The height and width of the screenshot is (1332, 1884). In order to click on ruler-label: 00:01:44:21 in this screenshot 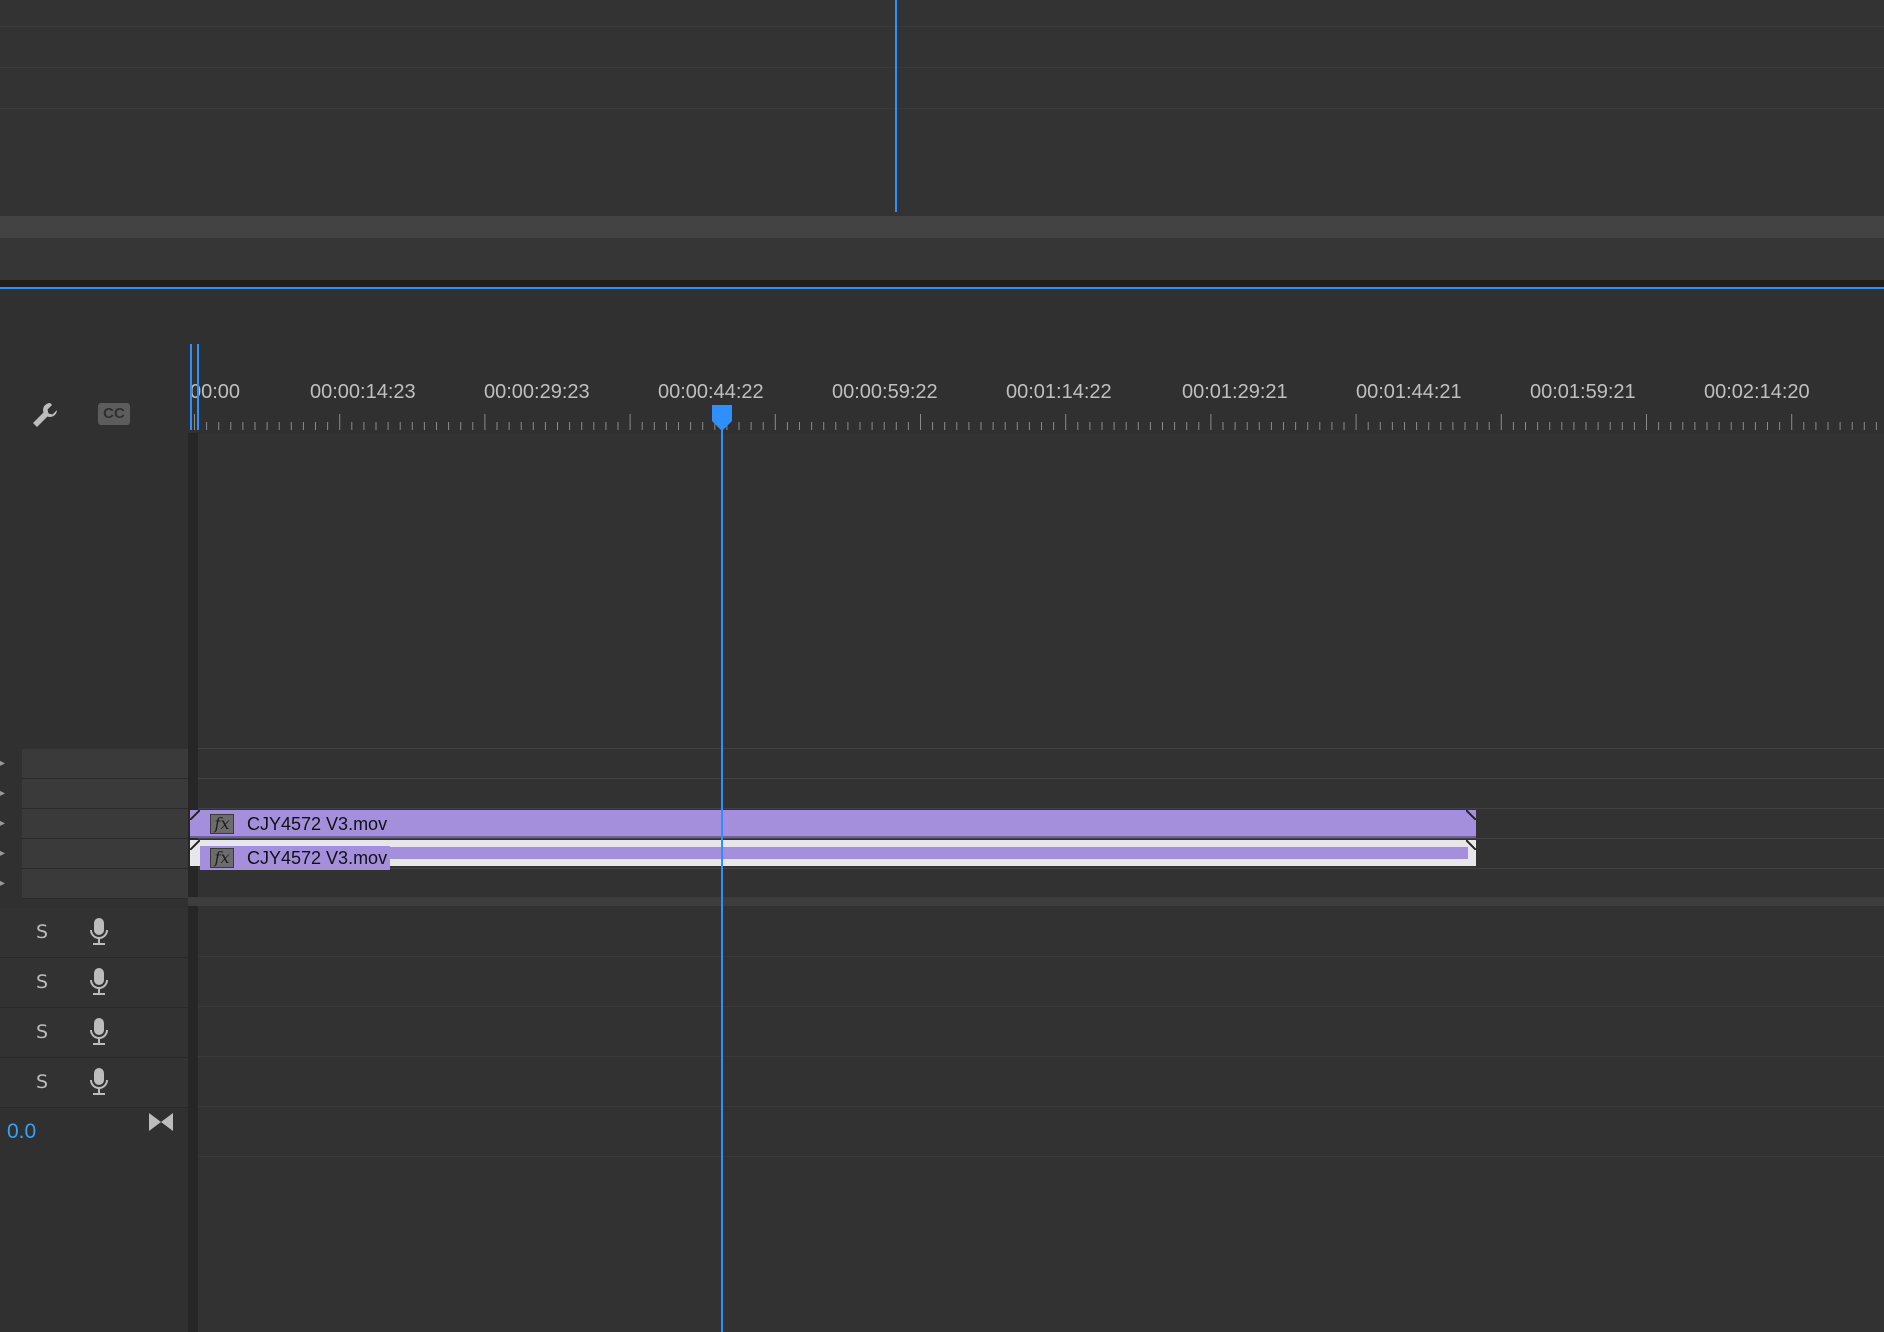, I will do `click(1409, 392)`.